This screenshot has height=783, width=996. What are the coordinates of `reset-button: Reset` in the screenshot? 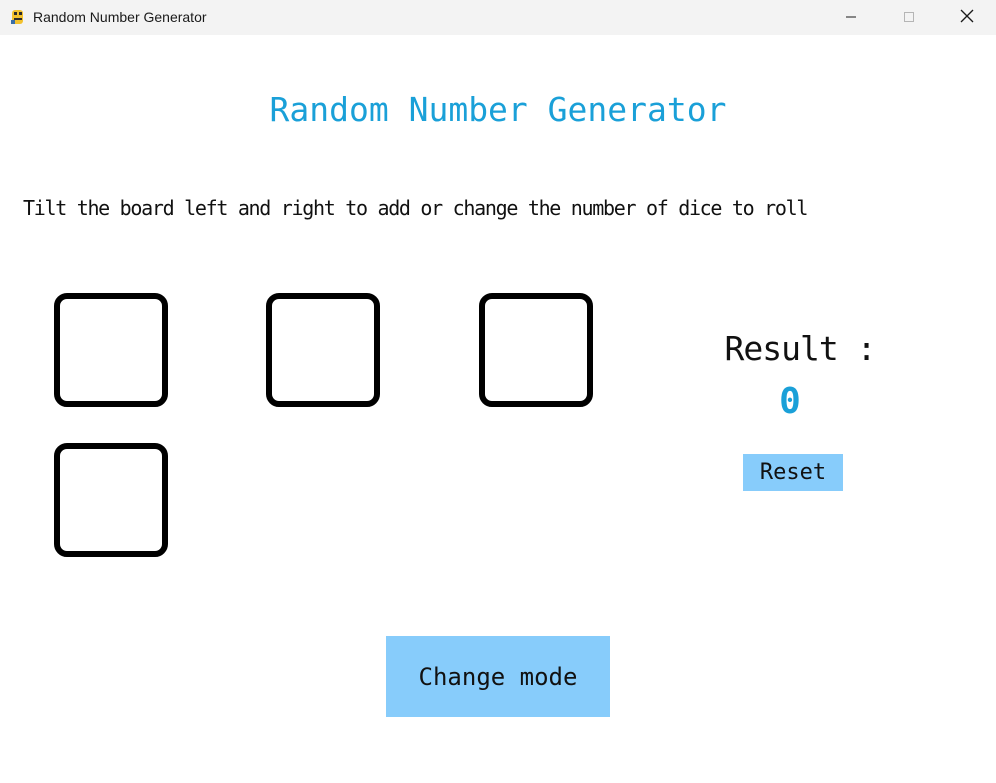 It's located at (793, 472).